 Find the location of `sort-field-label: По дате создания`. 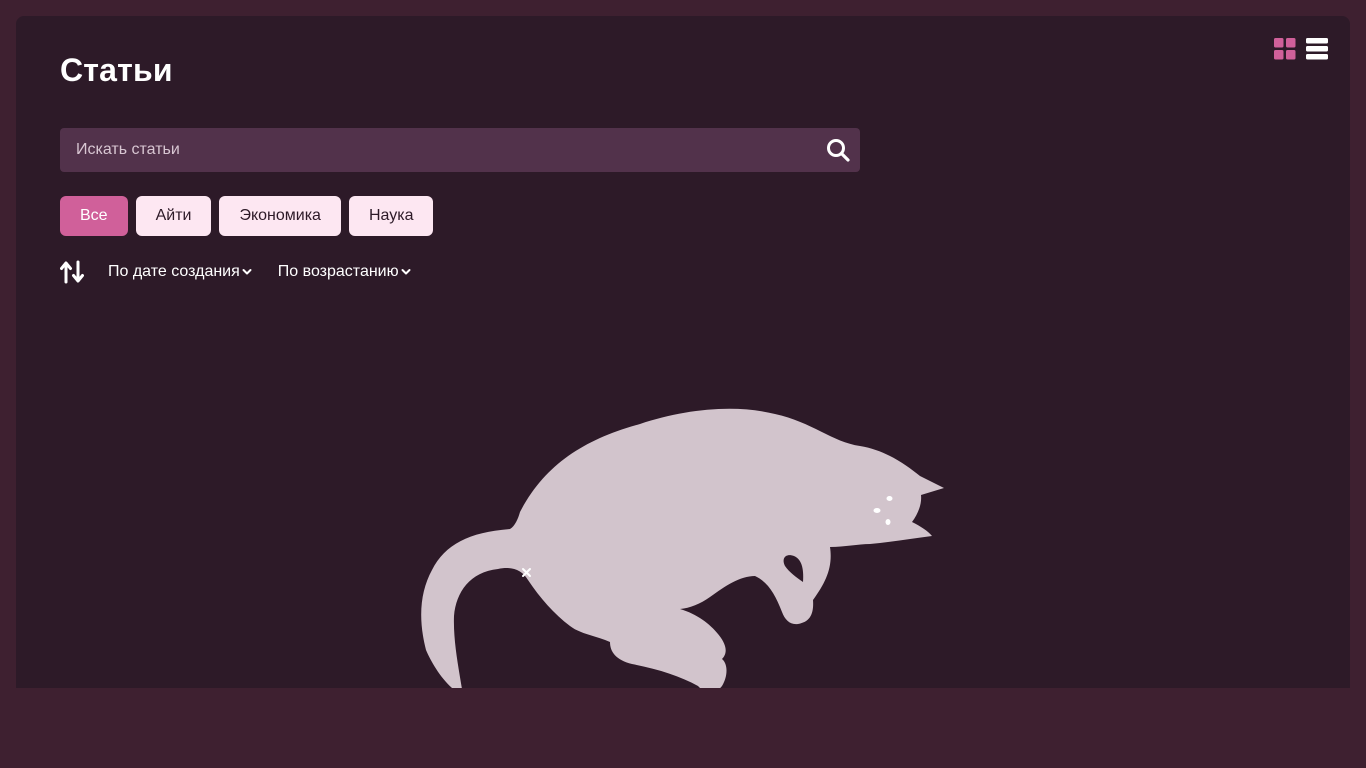

sort-field-label: По дате создания is located at coordinates (174, 271).